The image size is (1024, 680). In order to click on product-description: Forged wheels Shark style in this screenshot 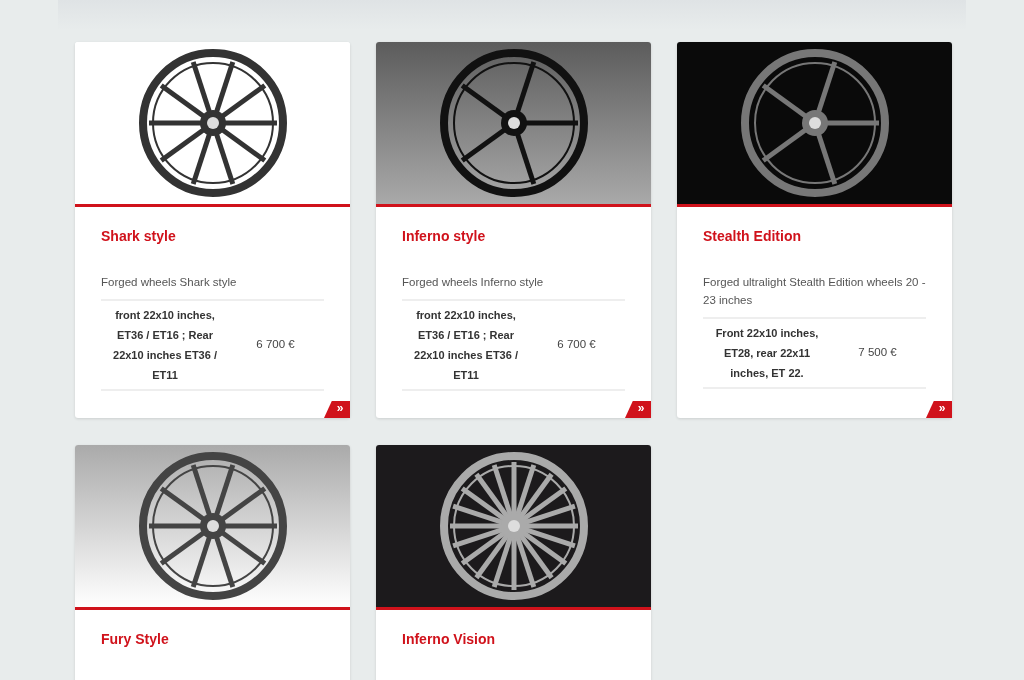, I will do `click(169, 282)`.